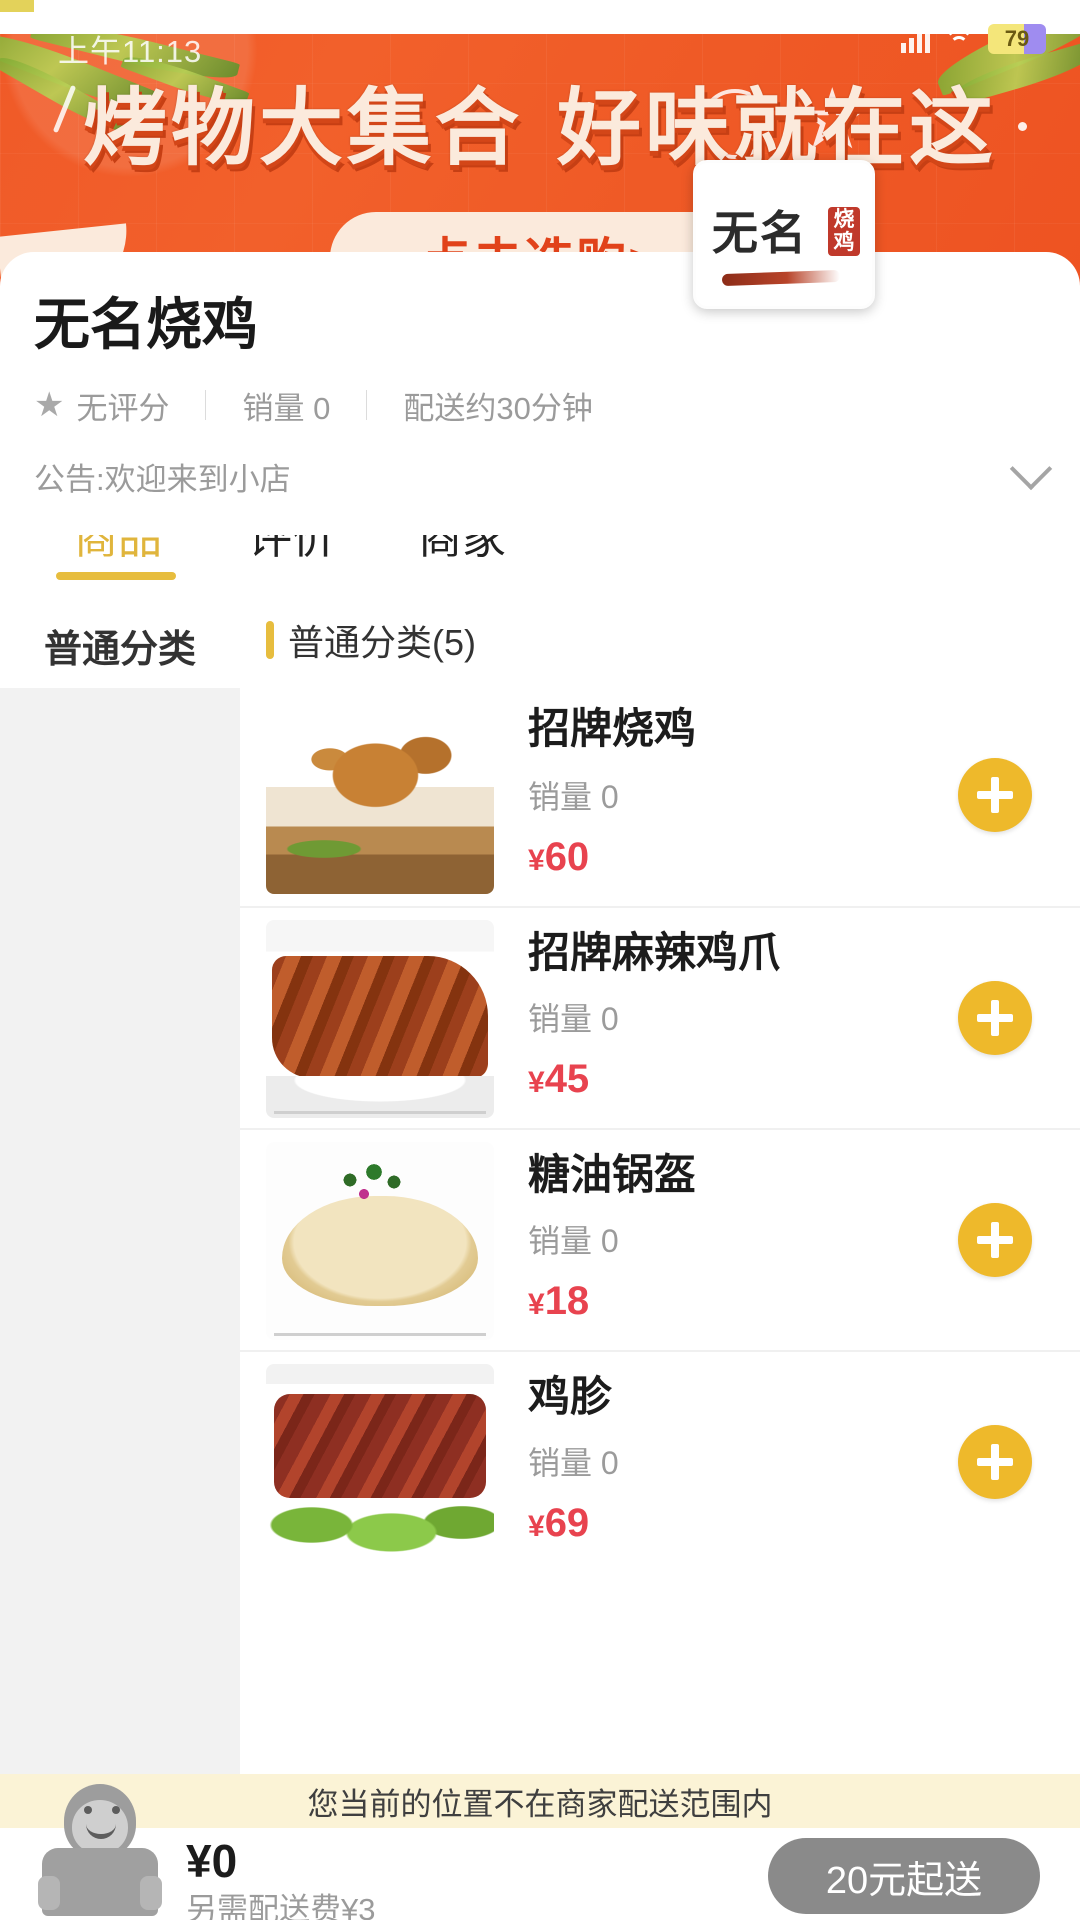  Describe the element at coordinates (120, 637) in the screenshot. I see `sidebar-item-normal-category: 普通分类` at that location.